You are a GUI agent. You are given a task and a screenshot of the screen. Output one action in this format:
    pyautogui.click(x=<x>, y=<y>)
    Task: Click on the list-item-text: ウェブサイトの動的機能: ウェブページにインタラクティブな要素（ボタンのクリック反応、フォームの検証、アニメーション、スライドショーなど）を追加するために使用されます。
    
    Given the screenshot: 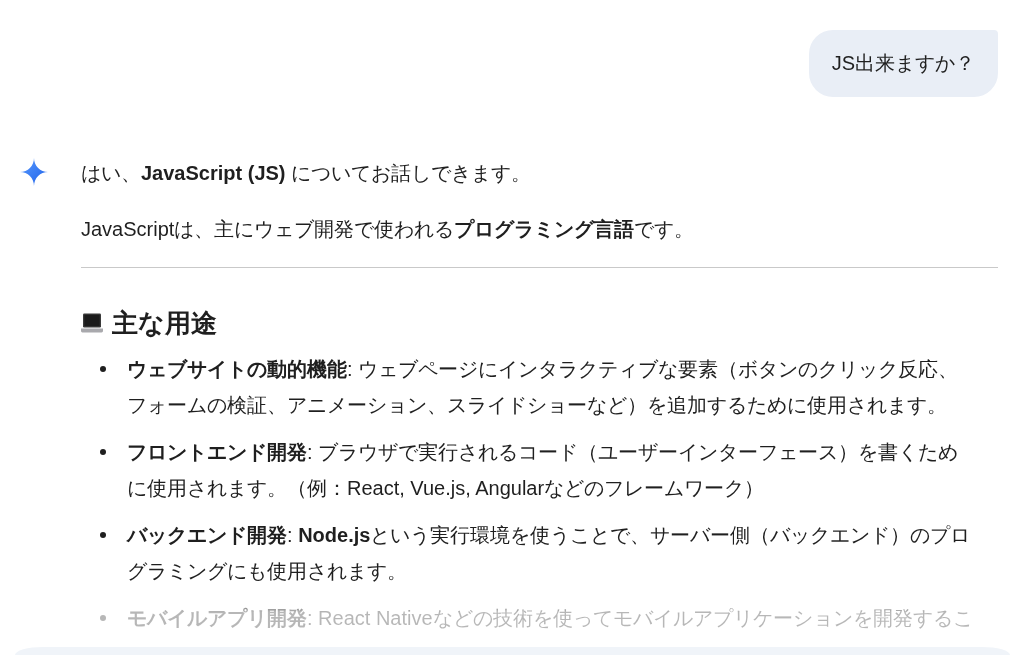 What is the action you would take?
    pyautogui.click(x=543, y=387)
    